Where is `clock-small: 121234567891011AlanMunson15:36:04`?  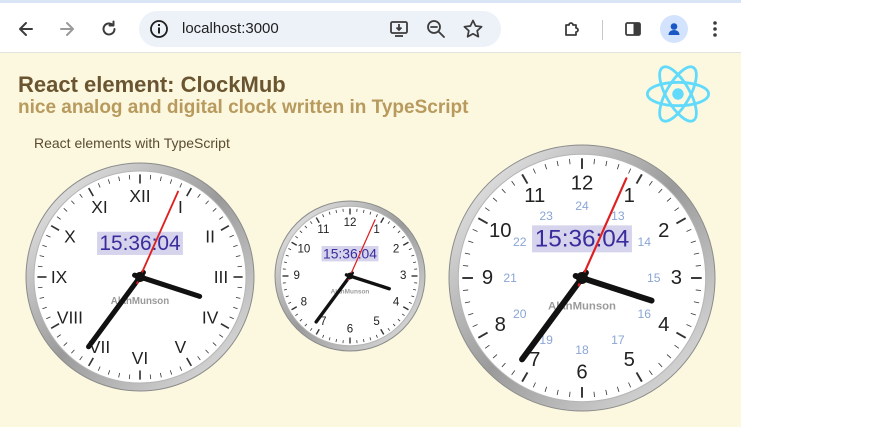 clock-small: 121234567891011AlanMunson15:36:04 is located at coordinates (350, 276).